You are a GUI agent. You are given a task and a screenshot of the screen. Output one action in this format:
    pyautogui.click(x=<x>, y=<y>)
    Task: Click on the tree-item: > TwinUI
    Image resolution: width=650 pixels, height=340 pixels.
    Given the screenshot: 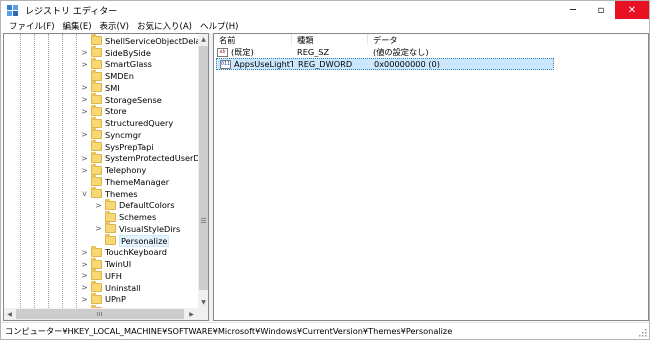 What is the action you would take?
    pyautogui.click(x=106, y=263)
    